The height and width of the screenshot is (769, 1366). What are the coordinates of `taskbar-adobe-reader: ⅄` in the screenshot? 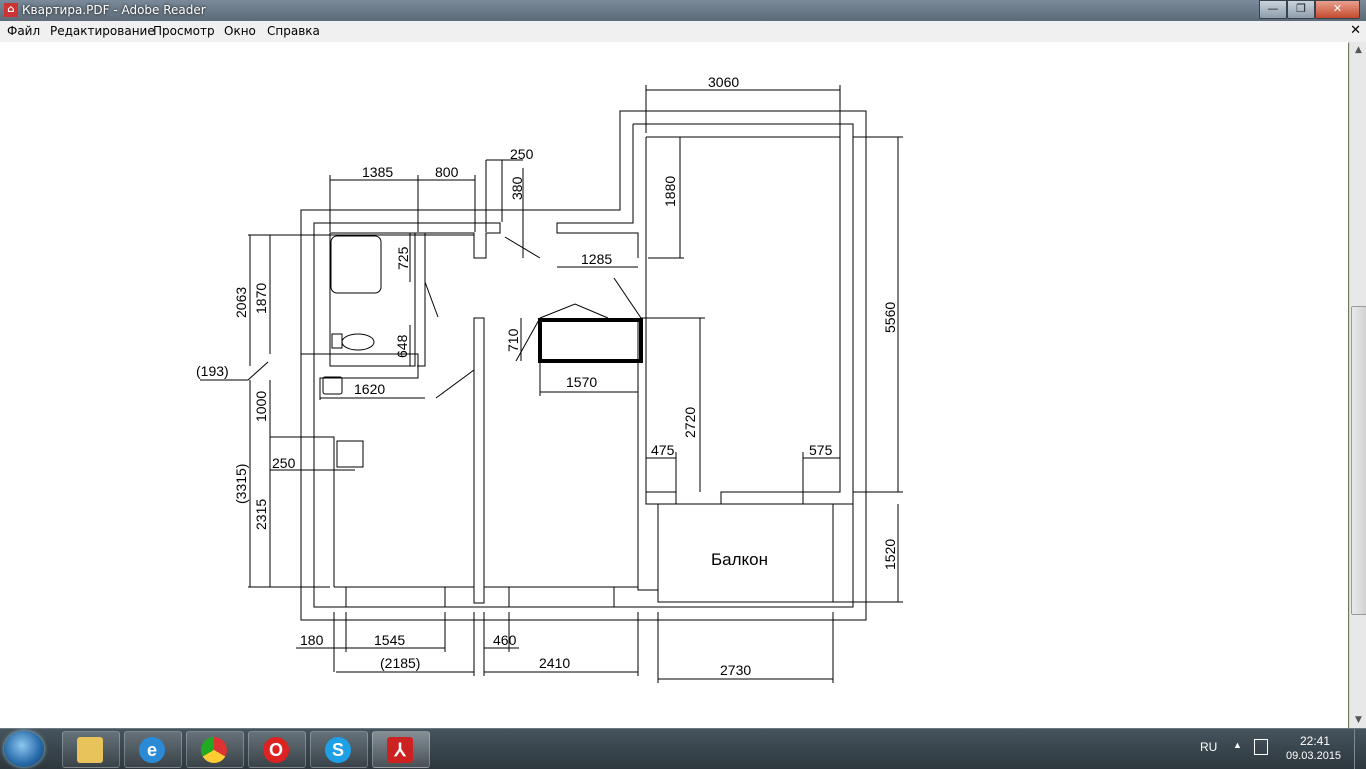 It's located at (401, 749).